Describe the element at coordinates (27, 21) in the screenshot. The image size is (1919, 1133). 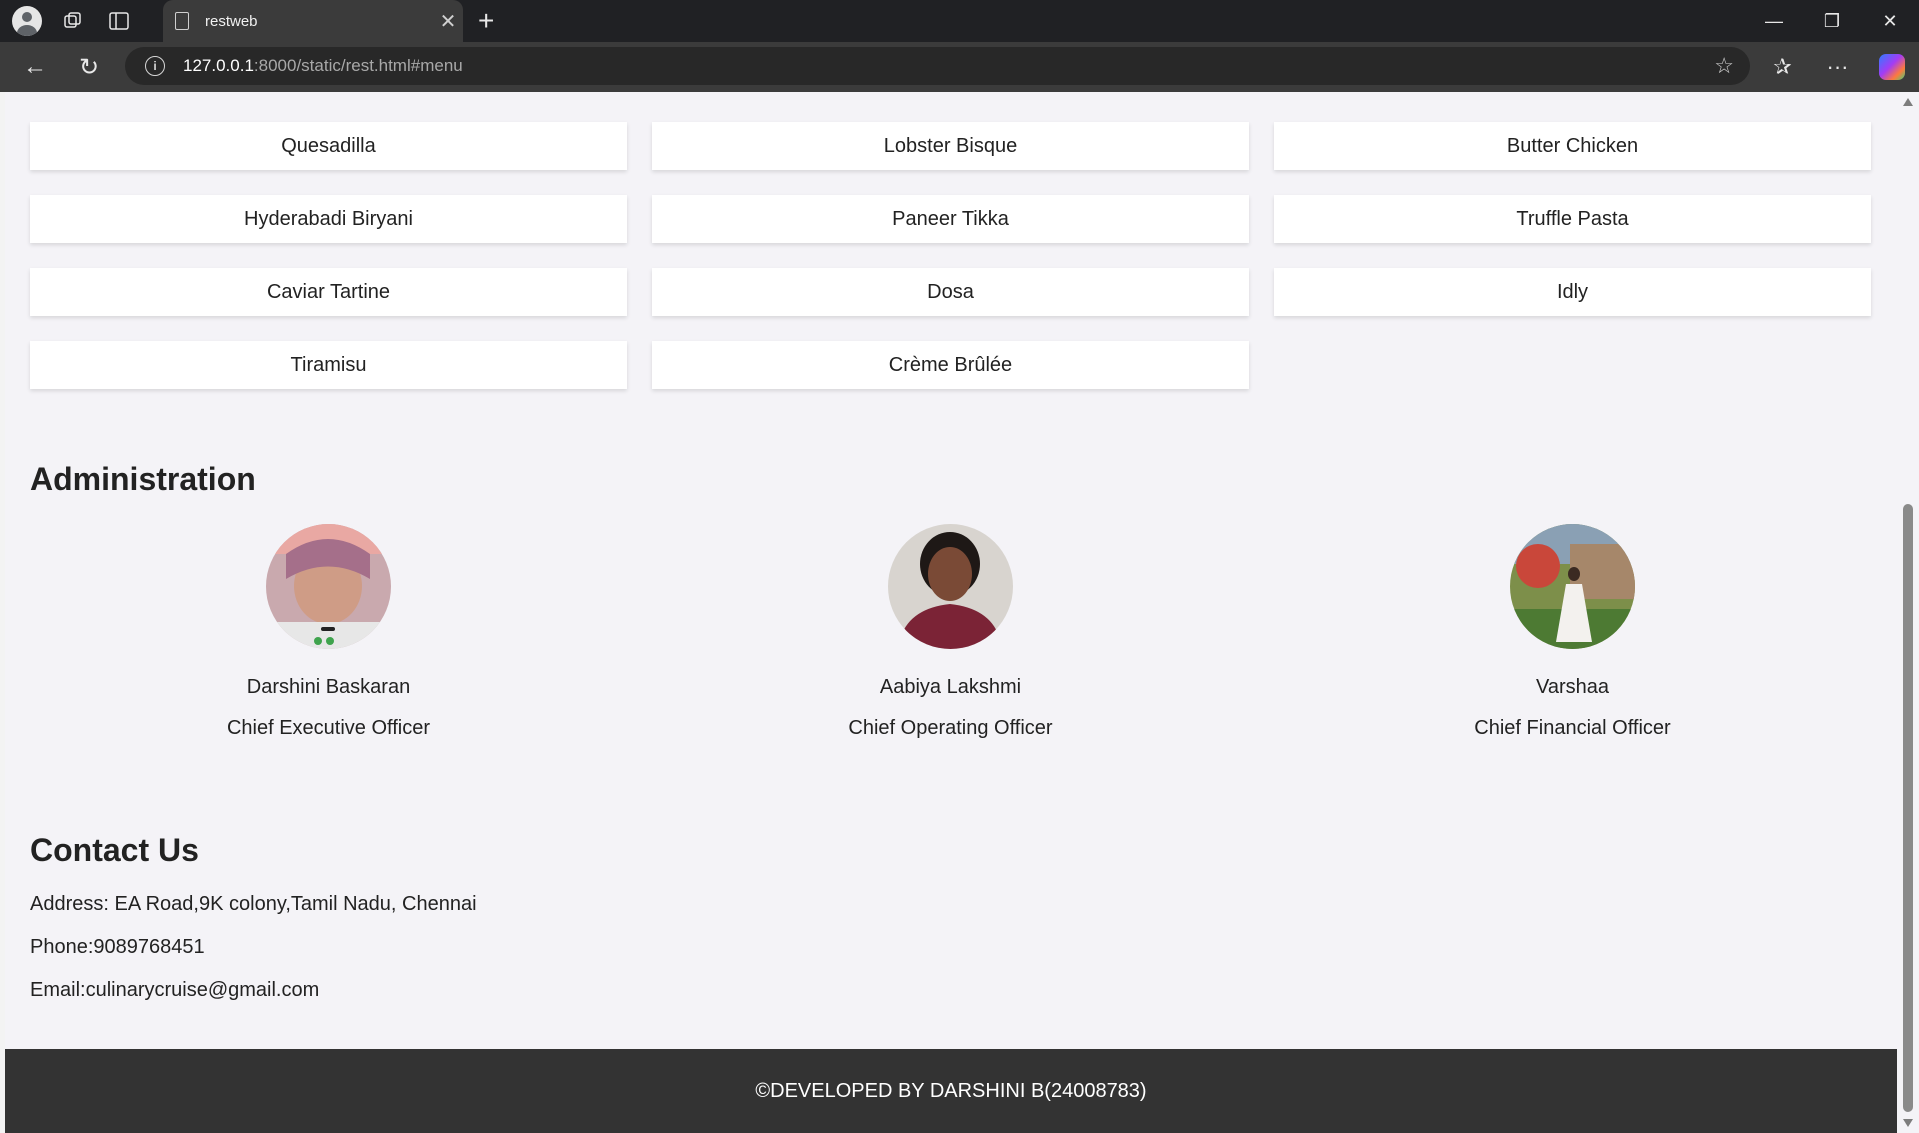
I see `profile-avatar-icon` at that location.